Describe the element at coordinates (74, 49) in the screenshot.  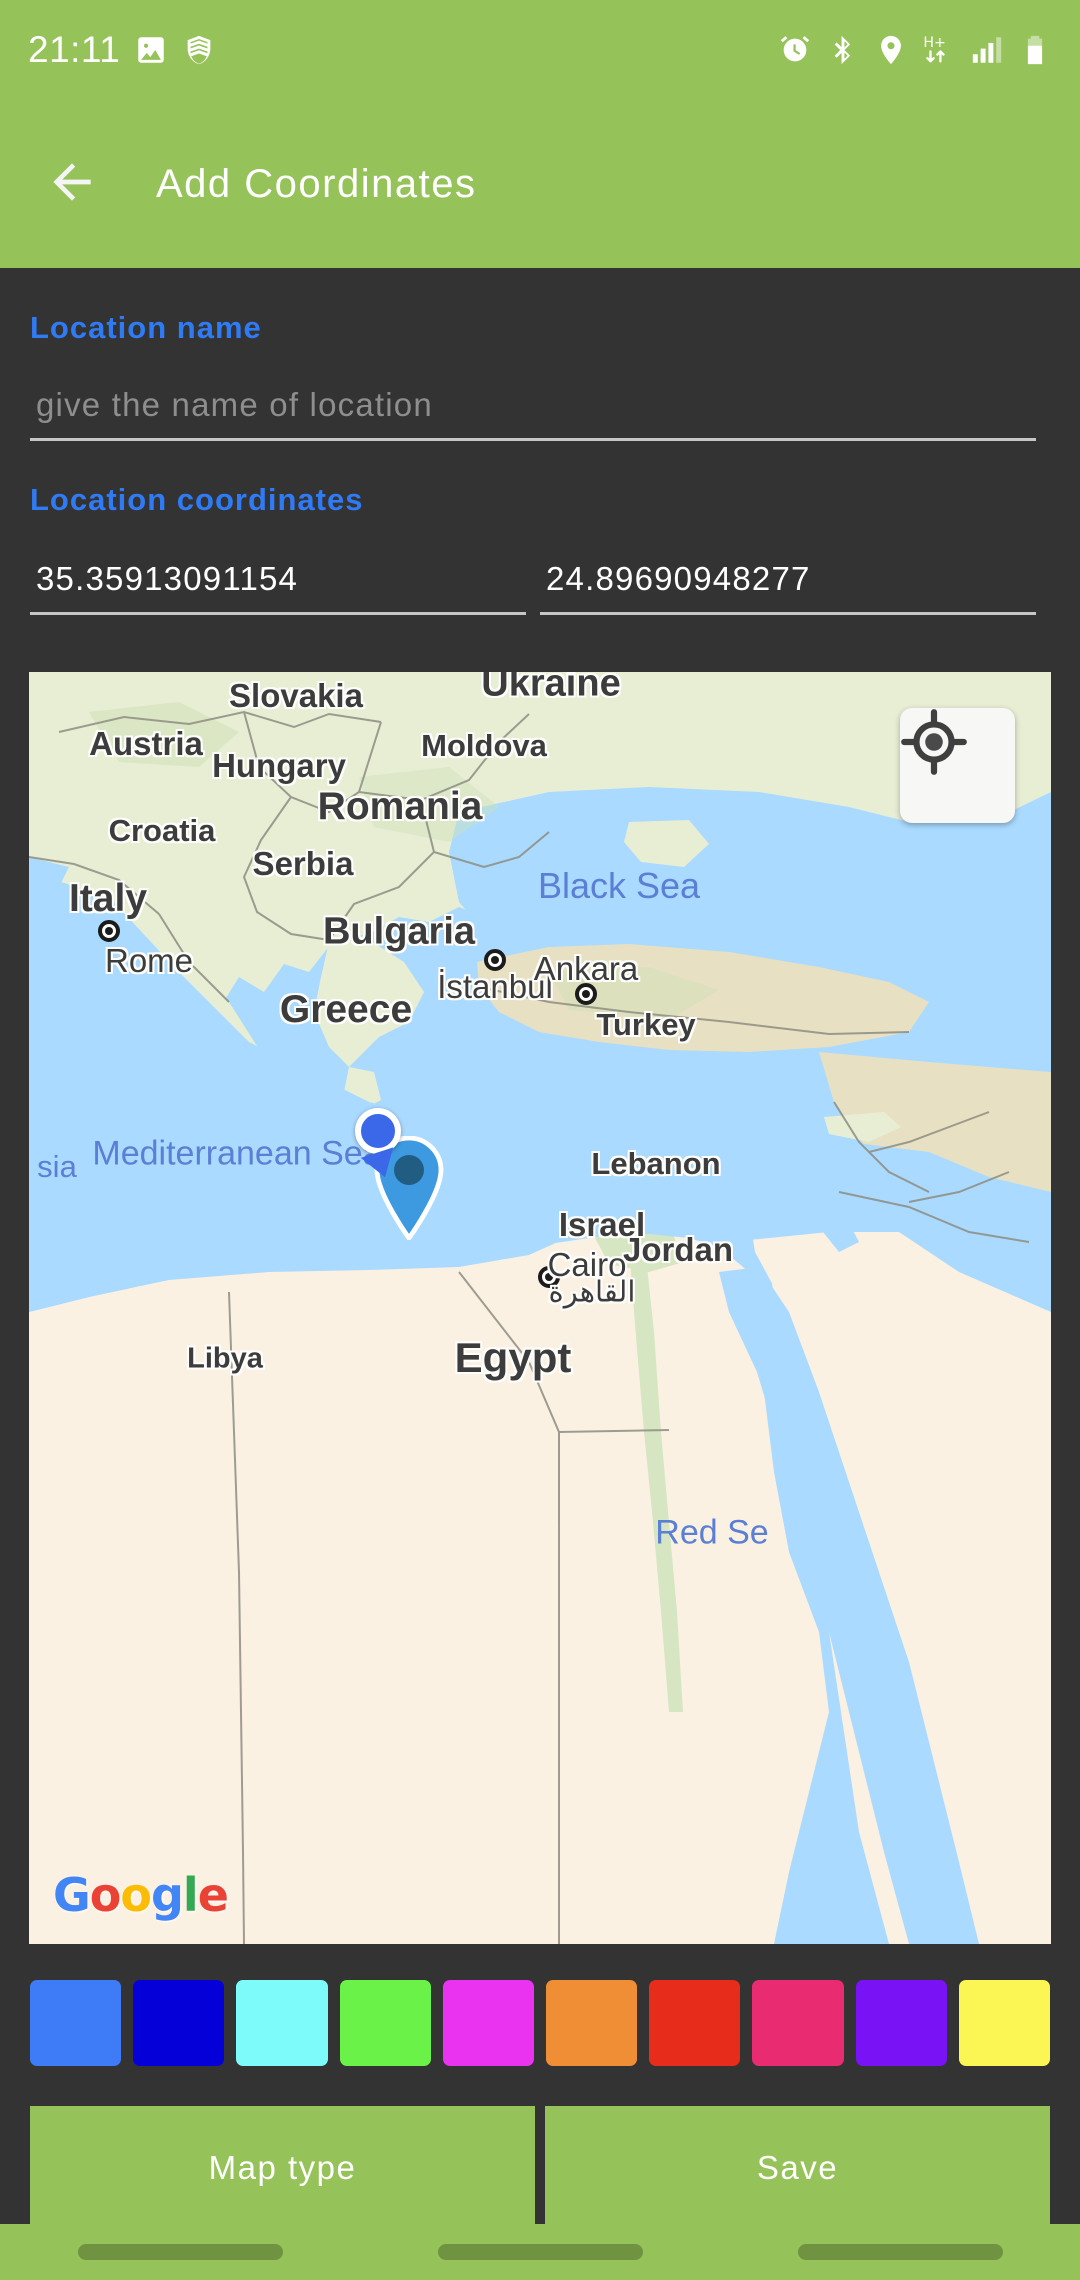
I see `status-clock: 21:11` at that location.